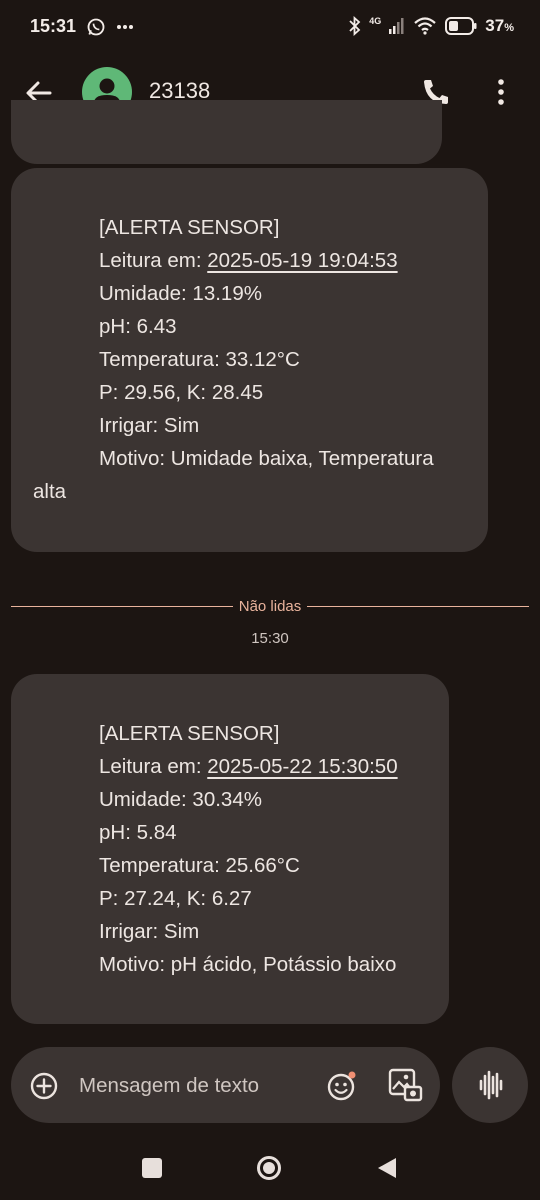 Image resolution: width=540 pixels, height=1200 pixels. I want to click on battery-icon, so click(461, 26).